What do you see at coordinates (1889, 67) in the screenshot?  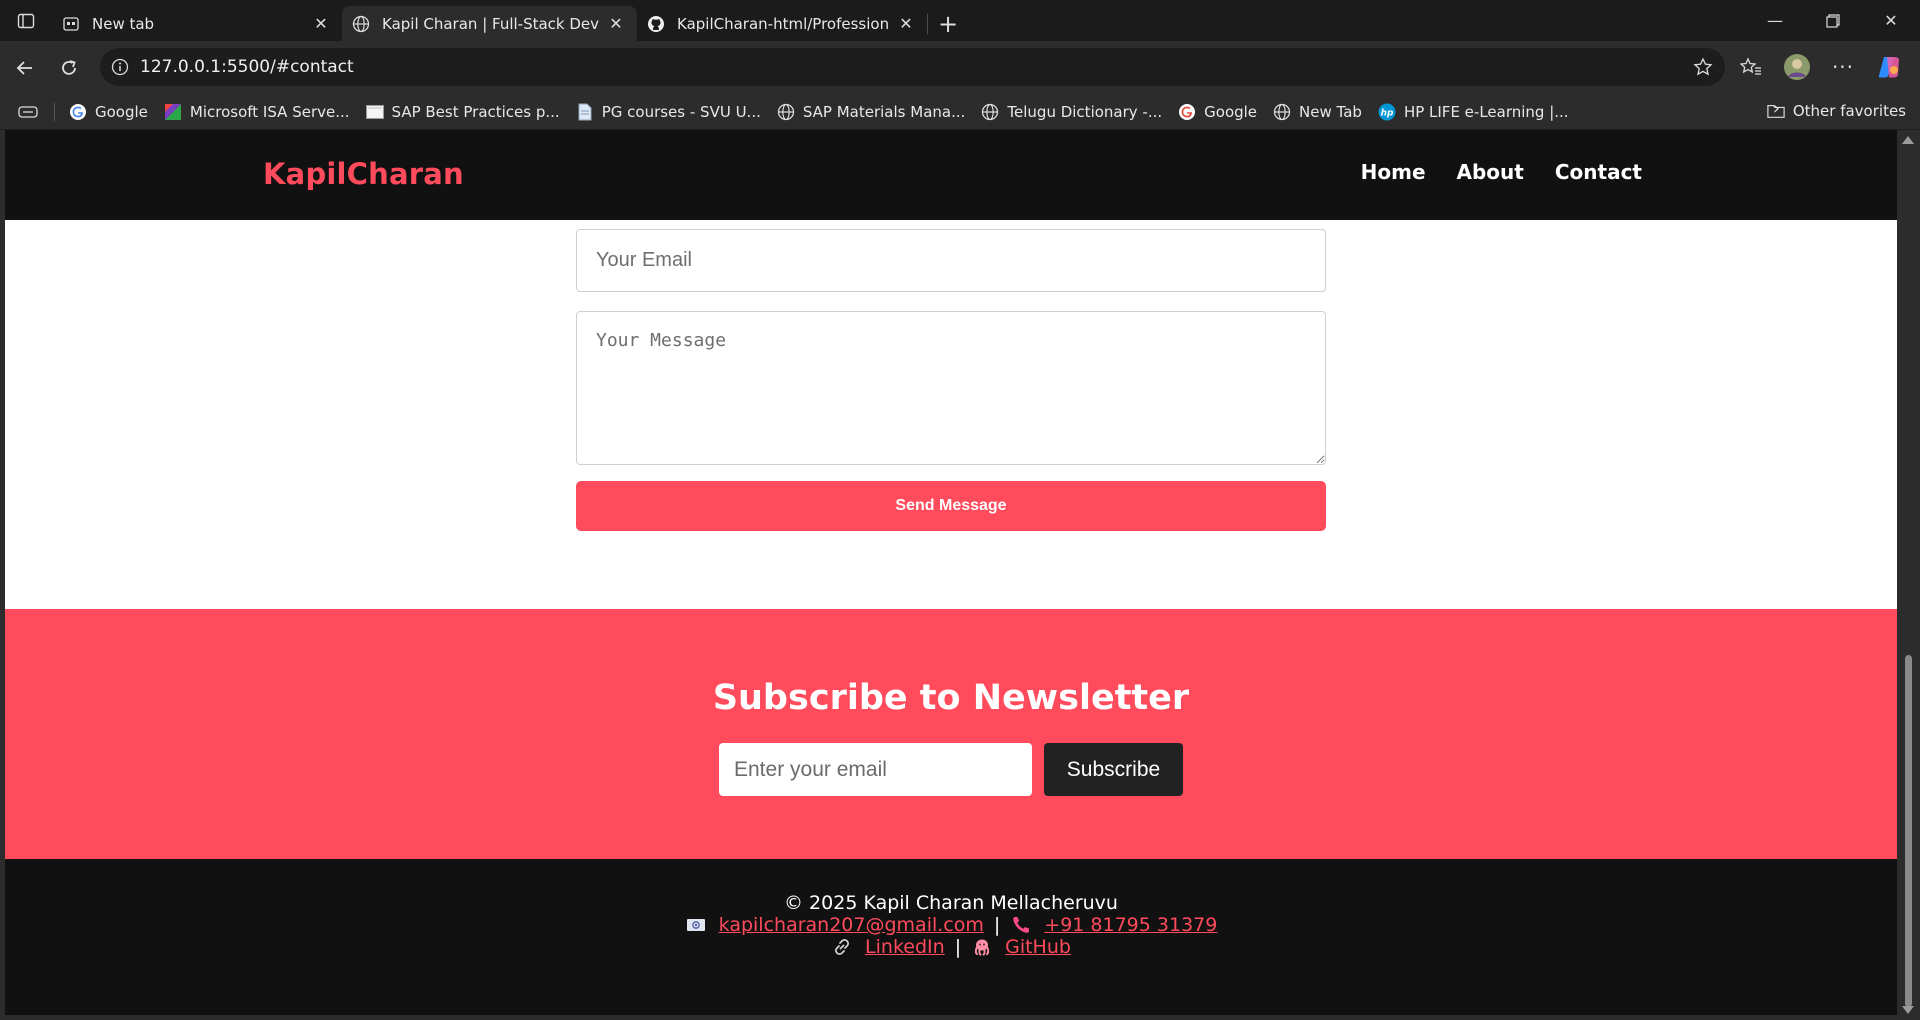 I see `copilot-button` at bounding box center [1889, 67].